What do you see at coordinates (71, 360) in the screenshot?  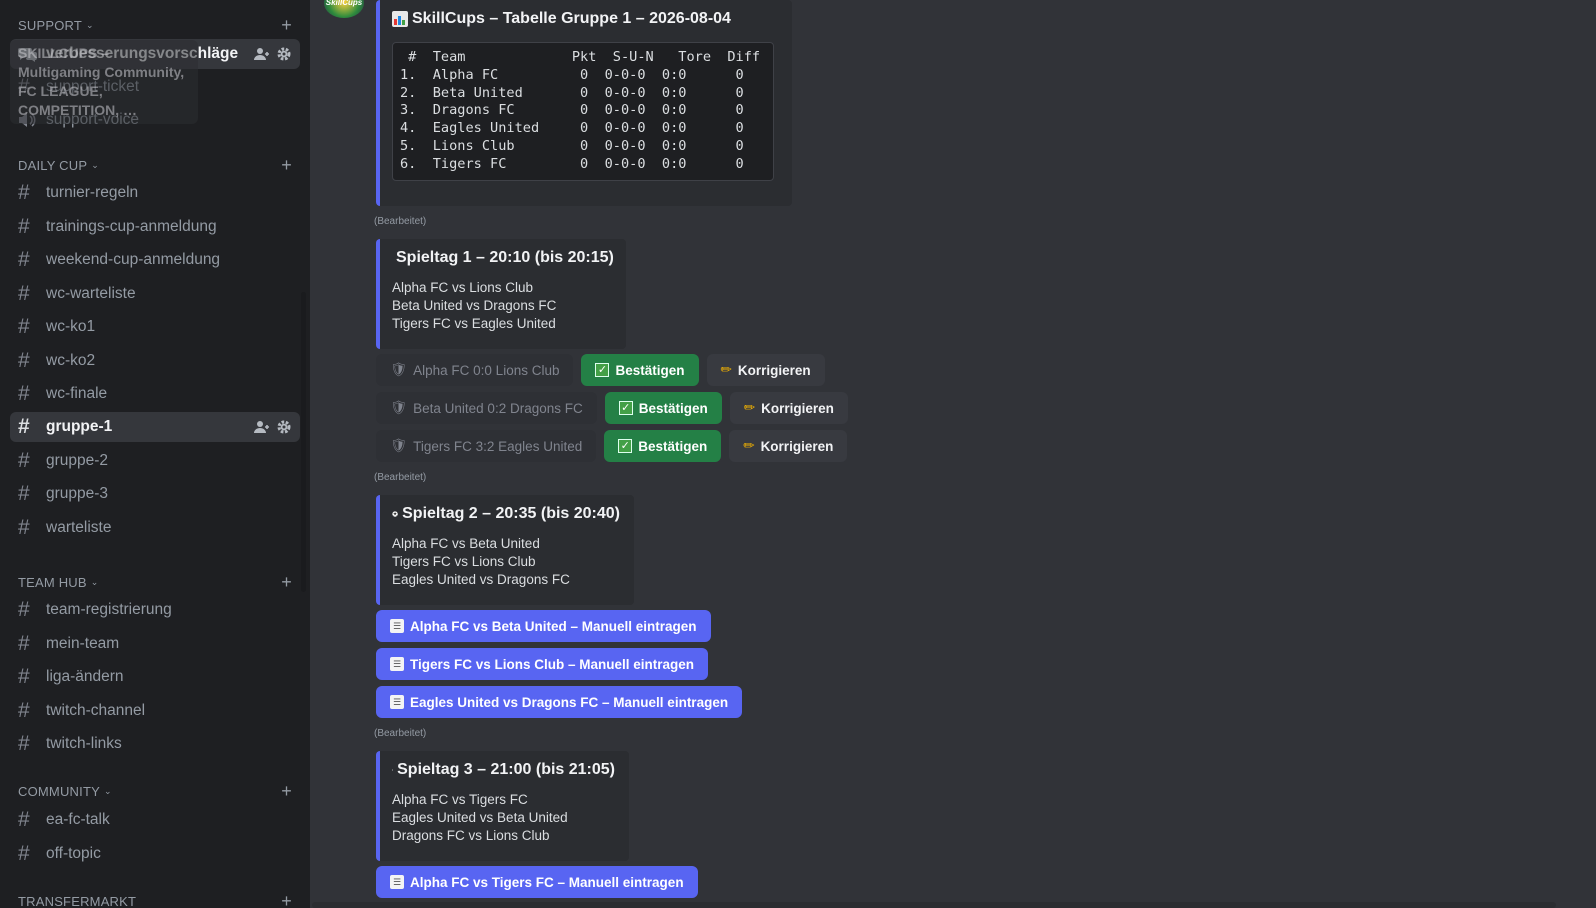 I see `channel-label: wc-ko2` at bounding box center [71, 360].